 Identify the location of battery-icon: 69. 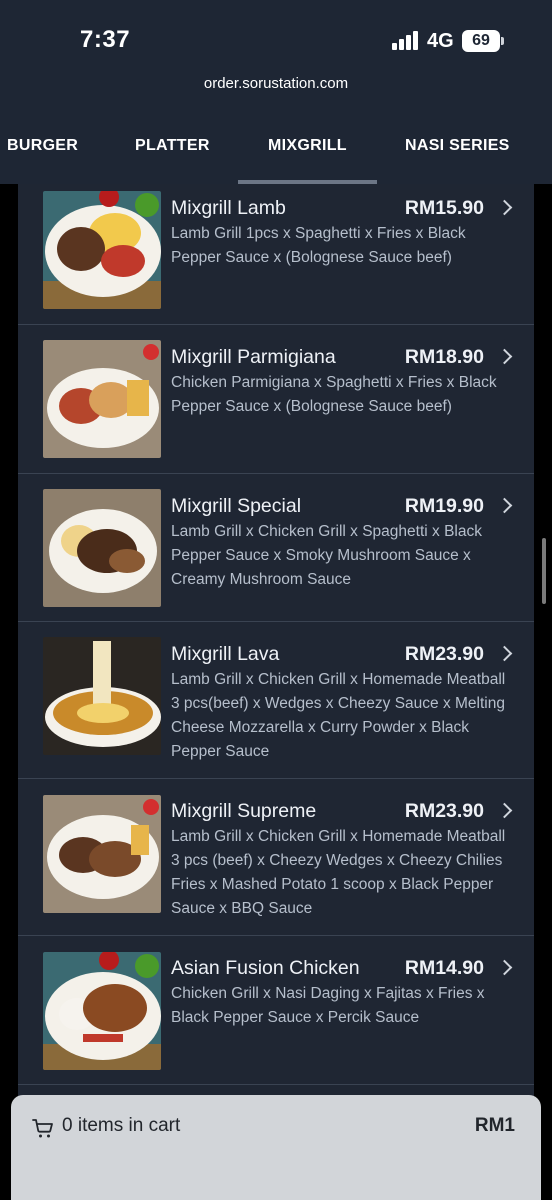
(483, 41).